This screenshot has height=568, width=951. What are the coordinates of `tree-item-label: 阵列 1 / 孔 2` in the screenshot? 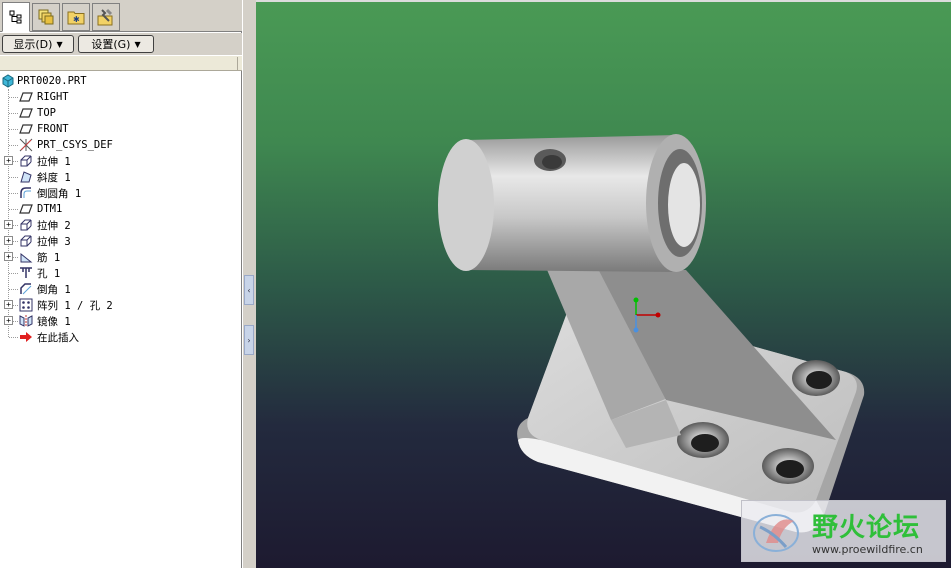 It's located at (75, 305).